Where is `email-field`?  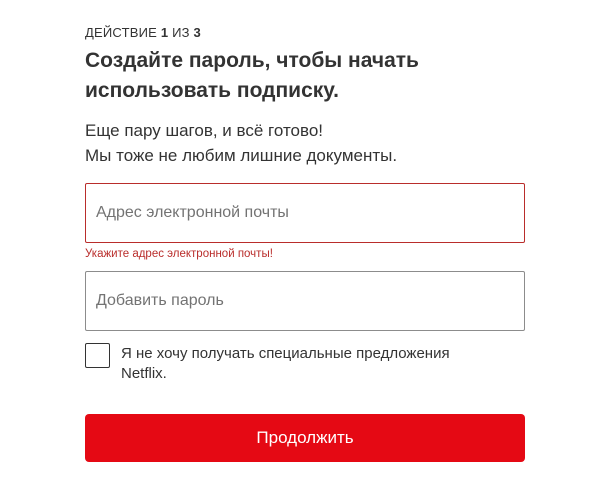 email-field is located at coordinates (305, 213).